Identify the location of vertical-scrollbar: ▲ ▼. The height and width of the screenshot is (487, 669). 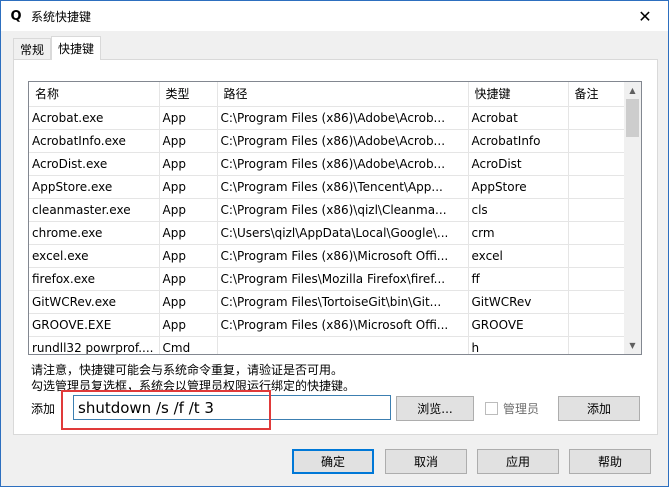
(632, 218).